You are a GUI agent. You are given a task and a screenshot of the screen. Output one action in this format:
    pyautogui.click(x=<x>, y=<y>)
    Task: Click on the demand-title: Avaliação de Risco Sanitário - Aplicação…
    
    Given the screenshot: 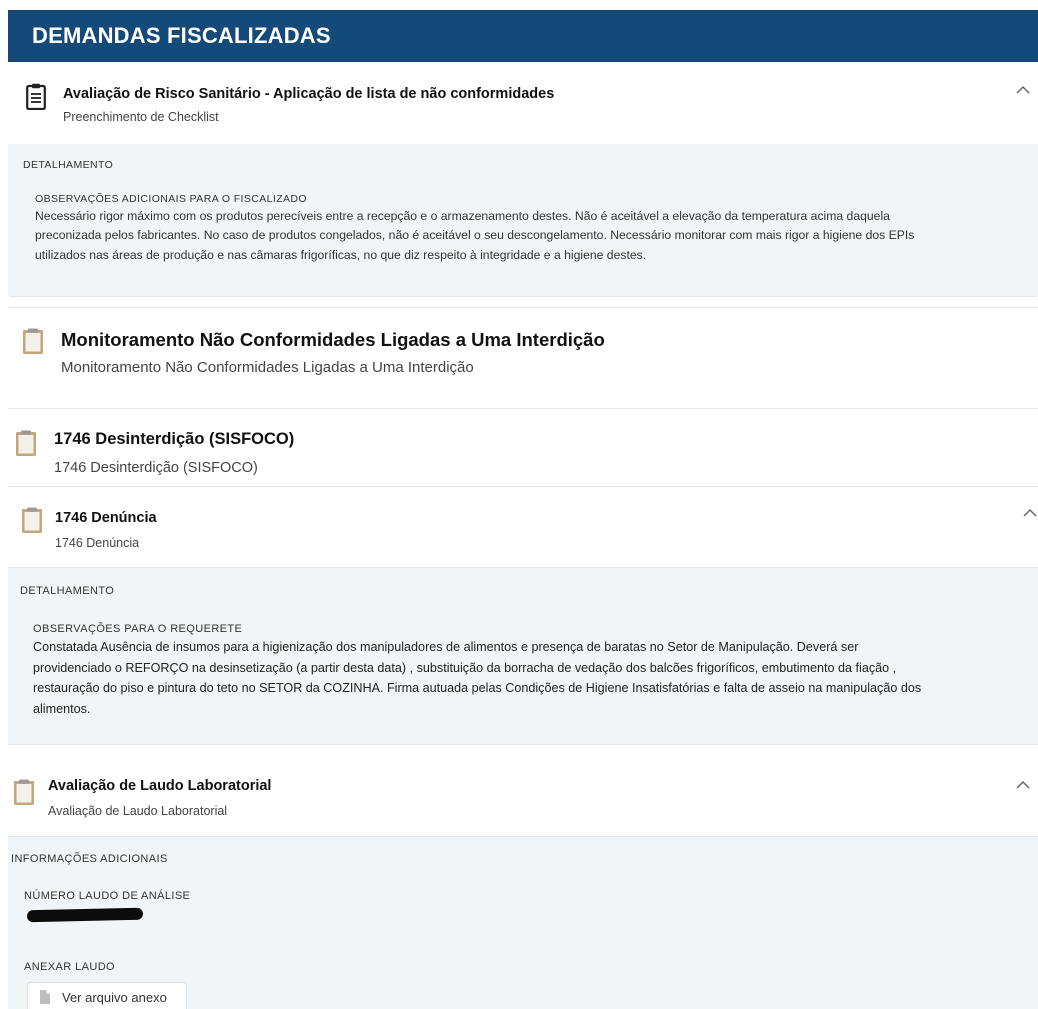 What is the action you would take?
    pyautogui.click(x=309, y=94)
    